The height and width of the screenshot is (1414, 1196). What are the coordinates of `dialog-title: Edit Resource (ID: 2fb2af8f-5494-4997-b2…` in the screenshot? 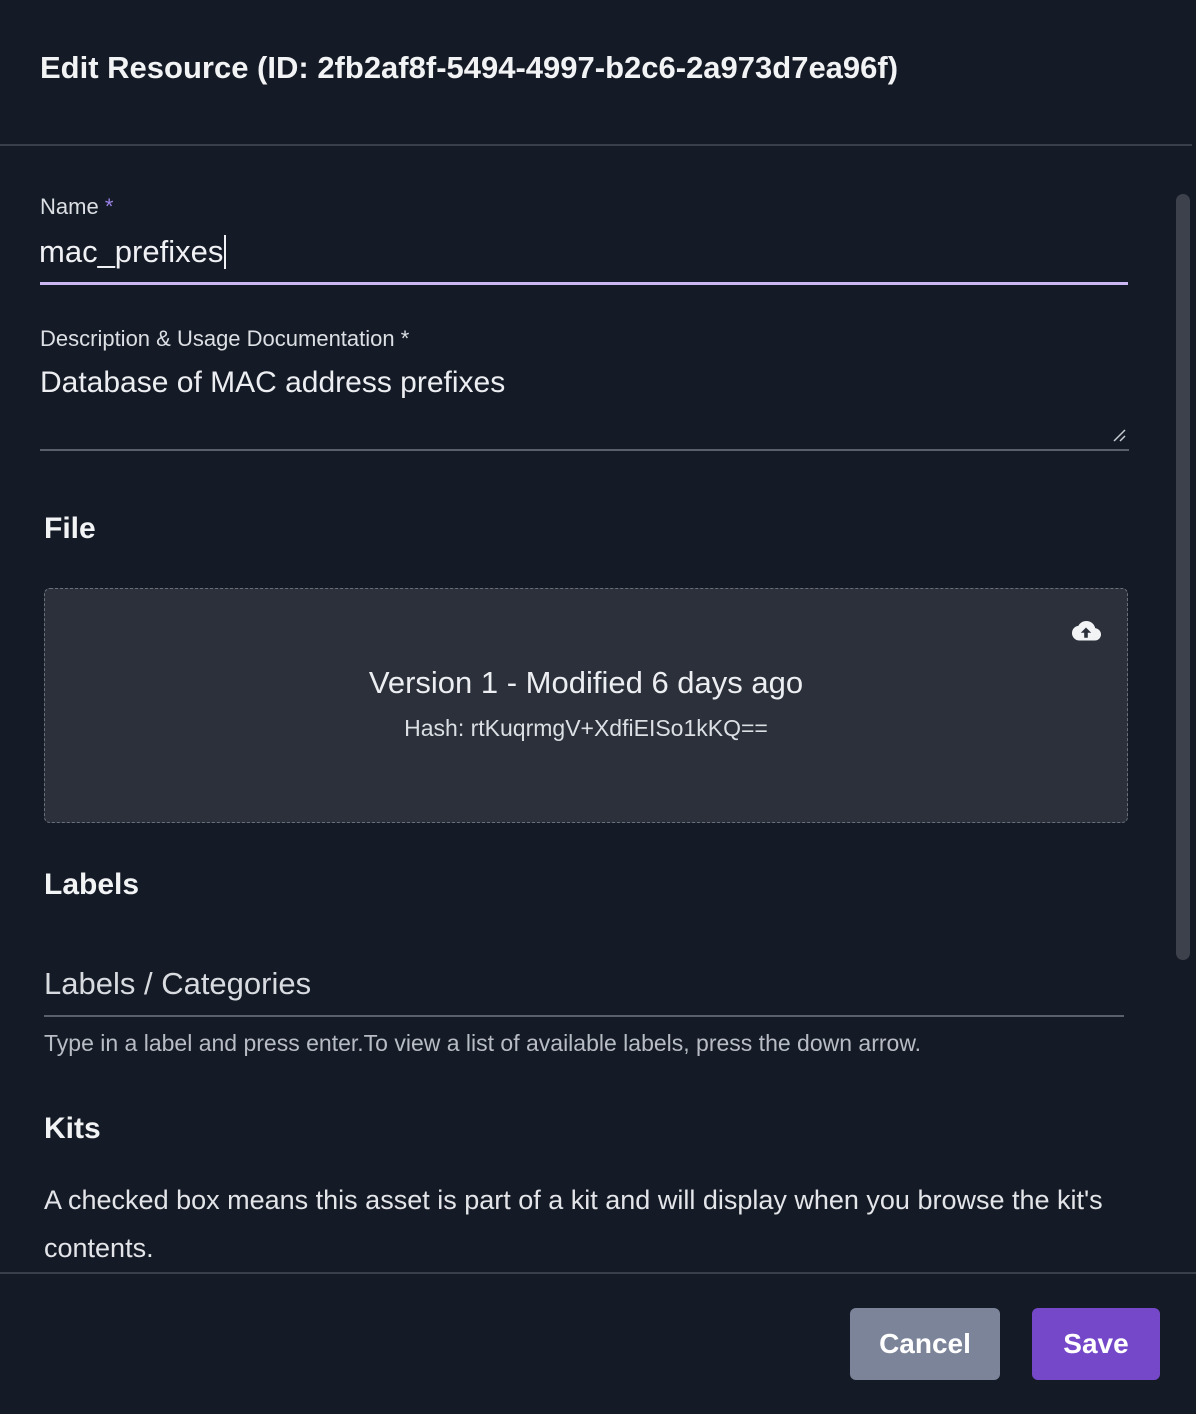 It's located at (469, 67).